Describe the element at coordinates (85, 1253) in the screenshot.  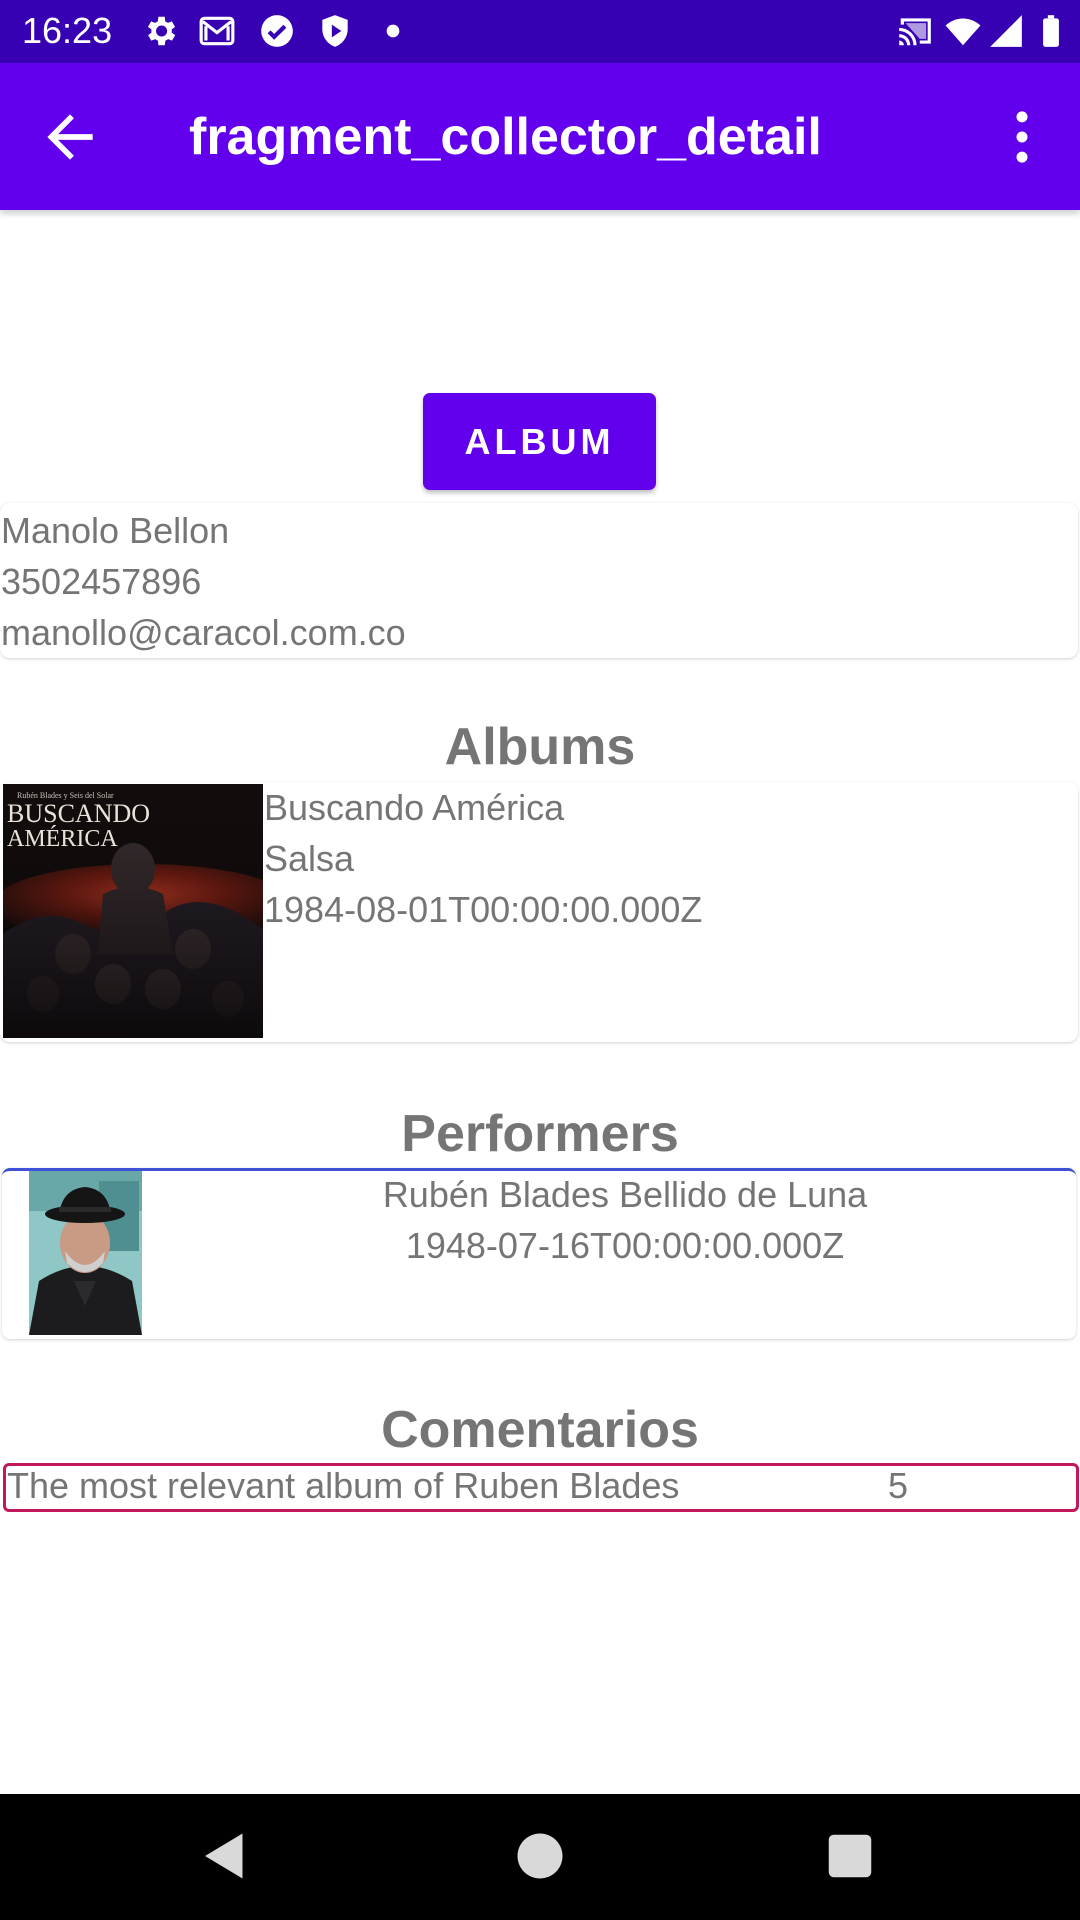
I see `performer-photo` at that location.